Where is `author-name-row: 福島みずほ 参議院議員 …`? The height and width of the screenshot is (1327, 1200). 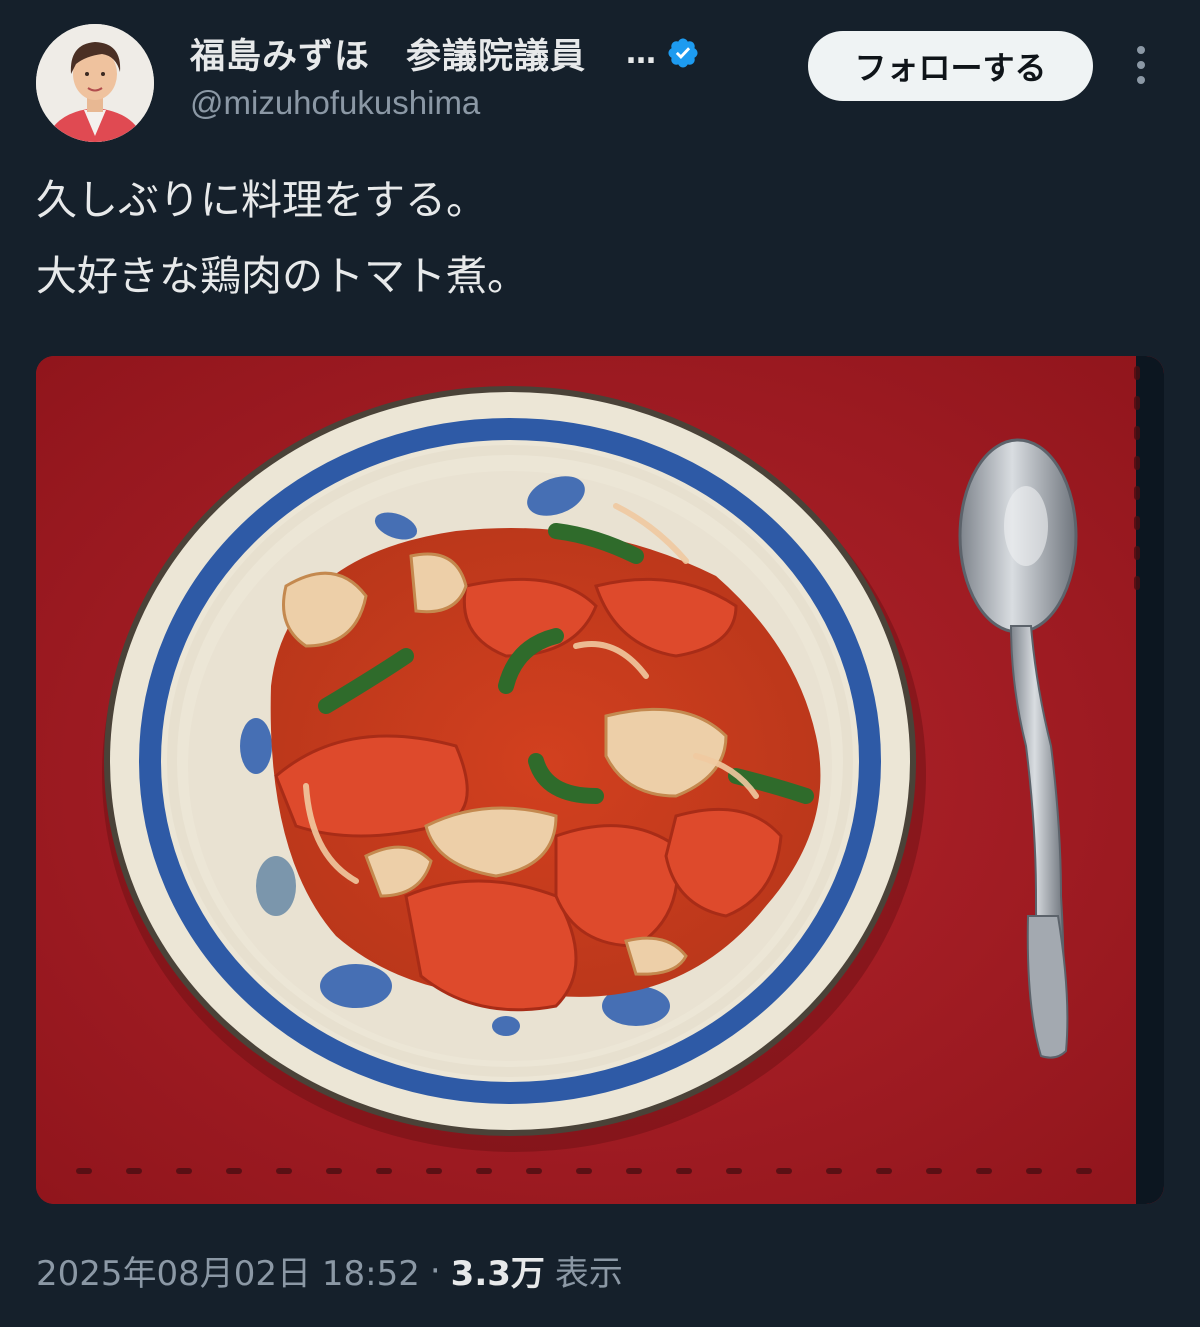 author-name-row: 福島みずほ 参議院議員 … is located at coordinates (445, 53).